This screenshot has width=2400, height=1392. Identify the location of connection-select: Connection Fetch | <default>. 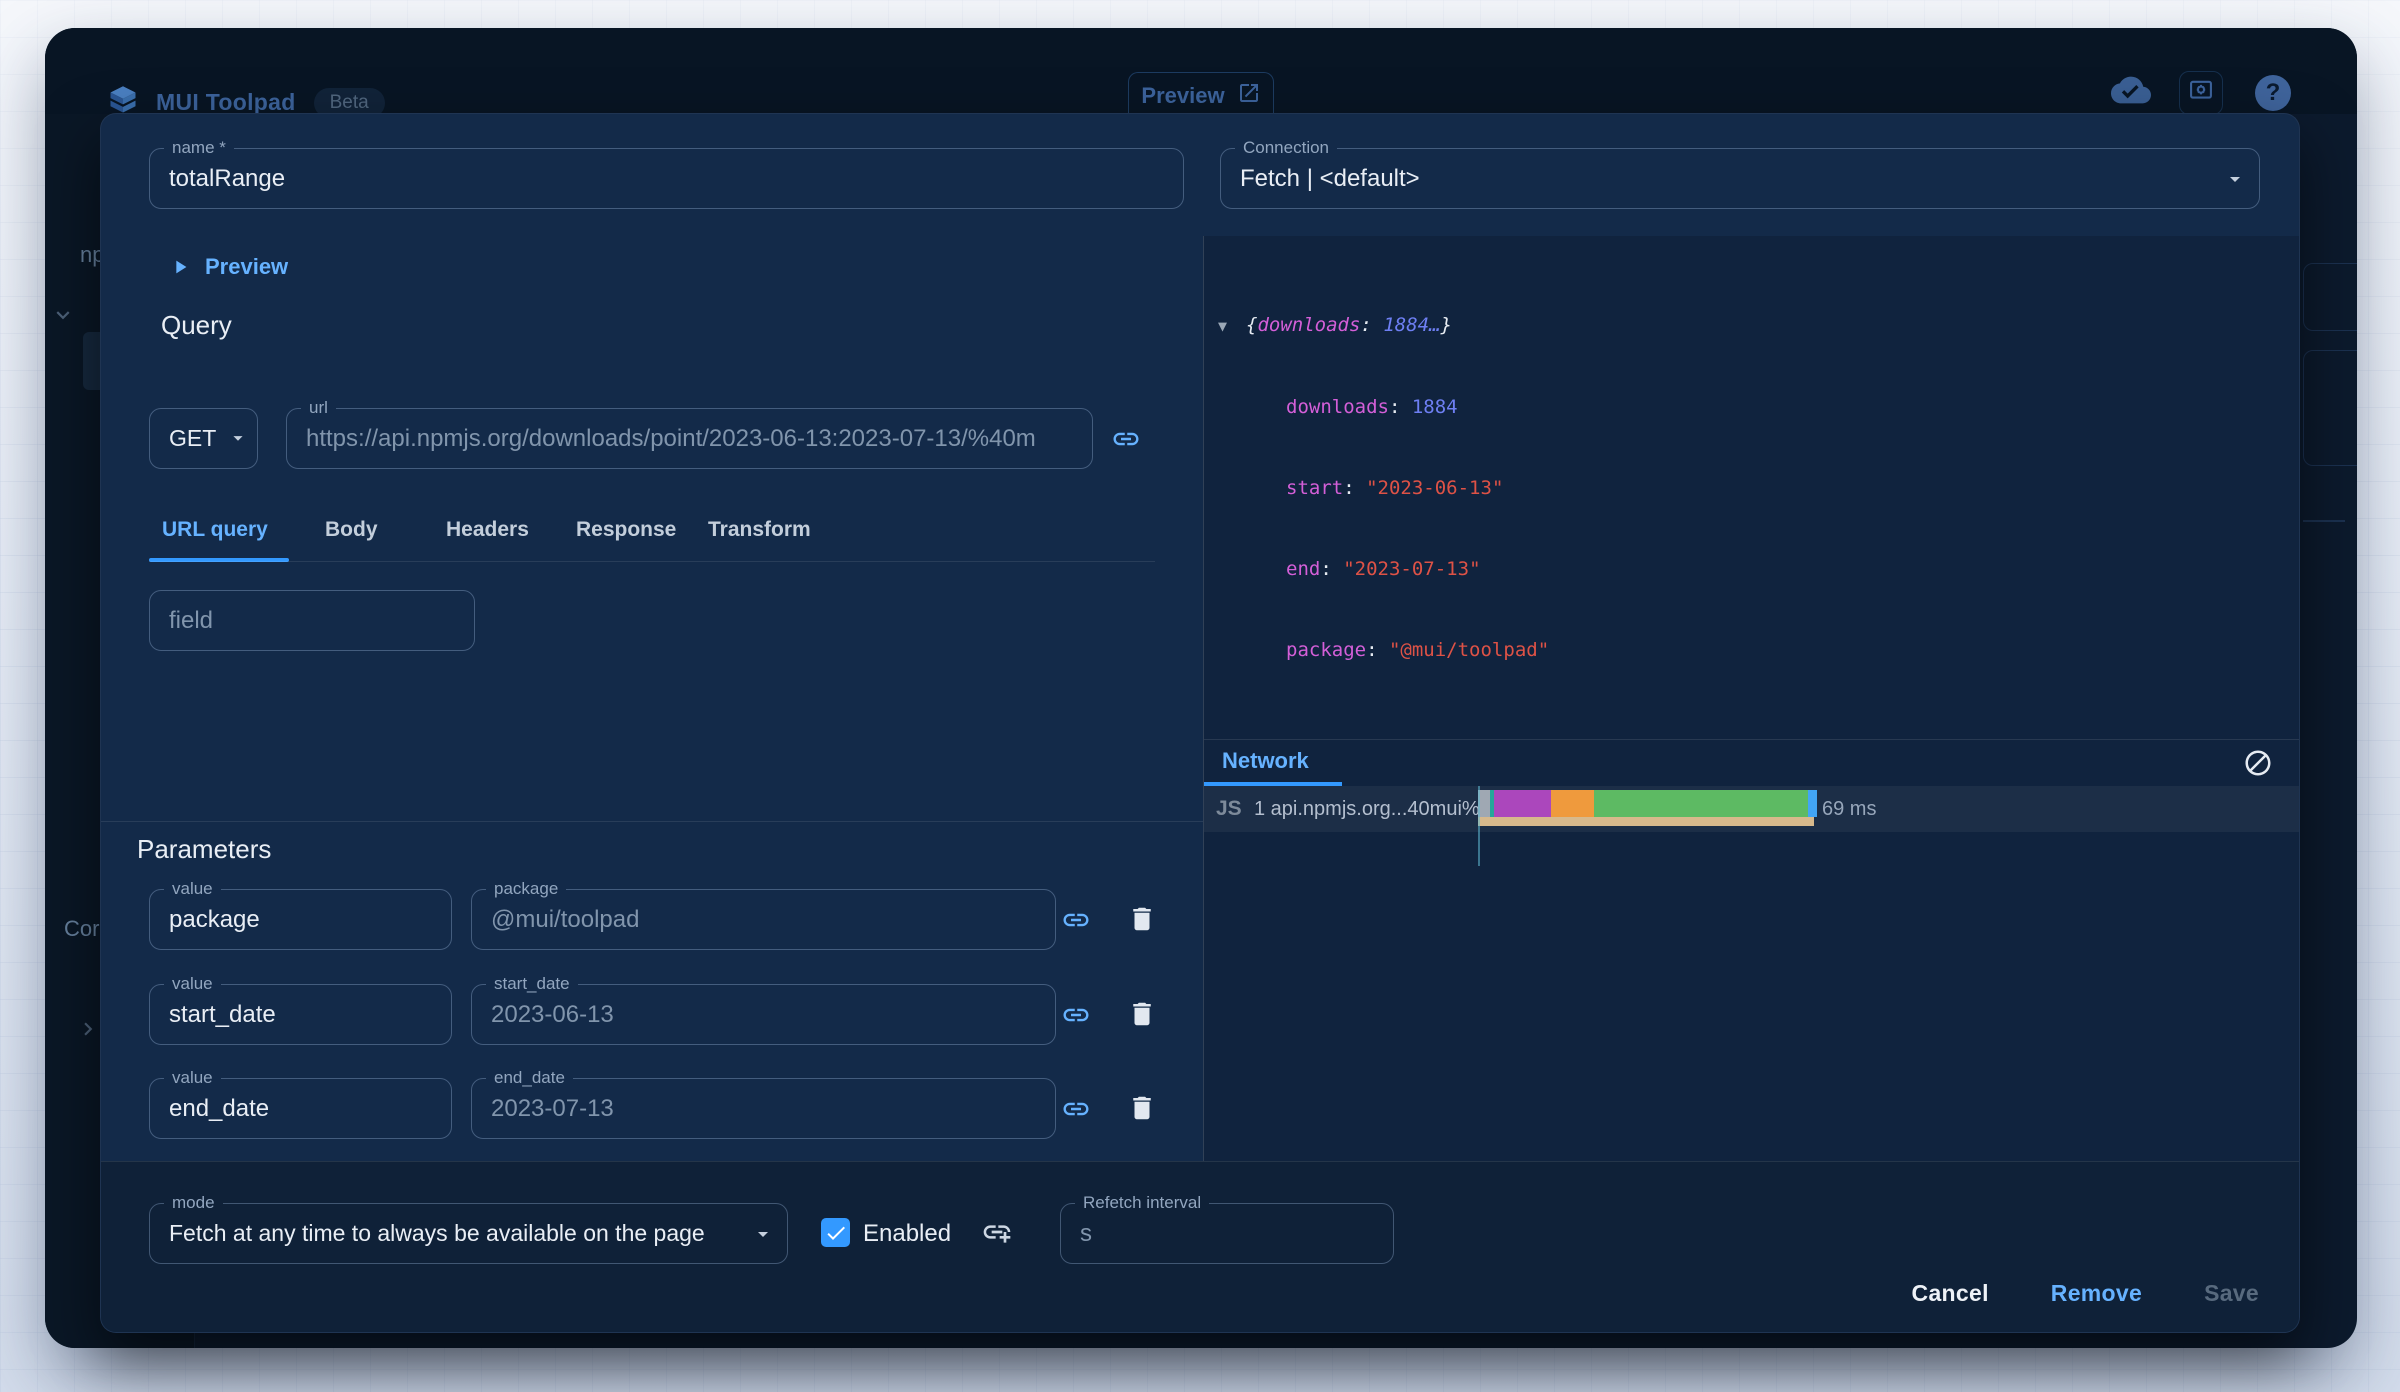
(1740, 173).